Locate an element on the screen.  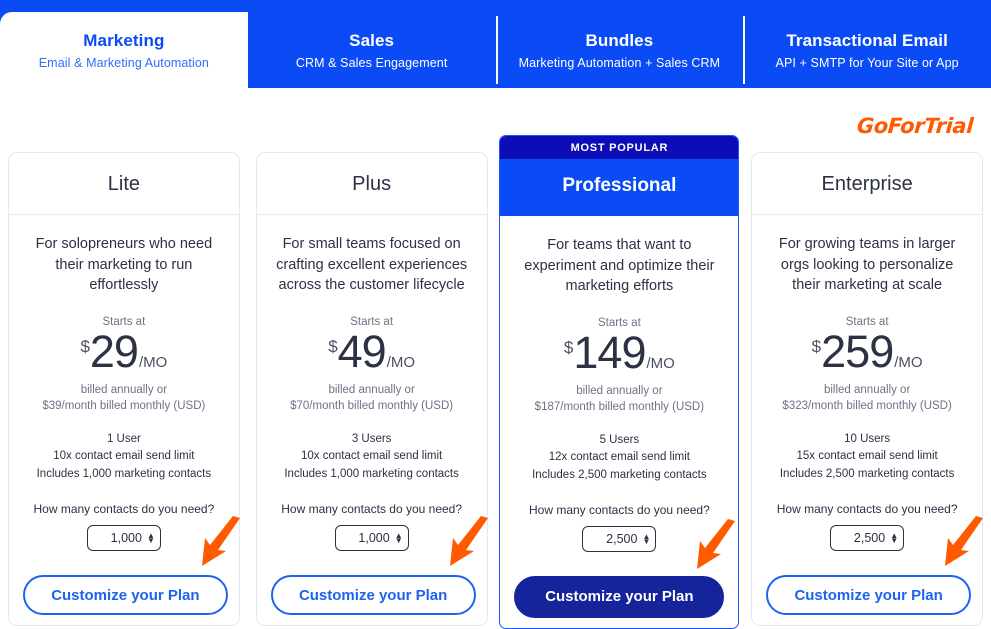
plan-feature: 1 User is located at coordinates (123, 439).